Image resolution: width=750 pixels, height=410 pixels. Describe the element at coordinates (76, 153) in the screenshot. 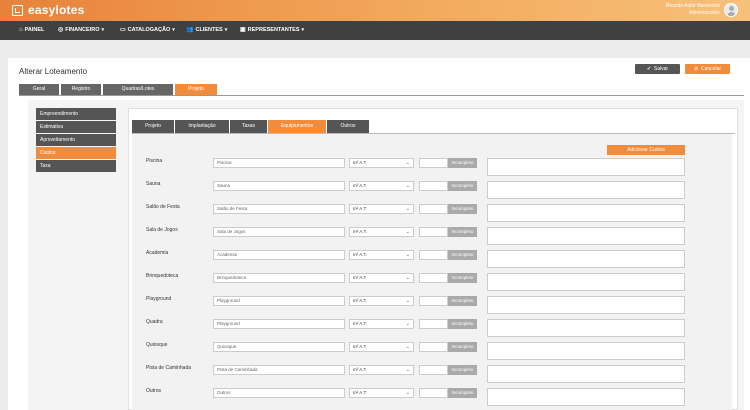

I see `sidebar-item-custos: Custos` at that location.